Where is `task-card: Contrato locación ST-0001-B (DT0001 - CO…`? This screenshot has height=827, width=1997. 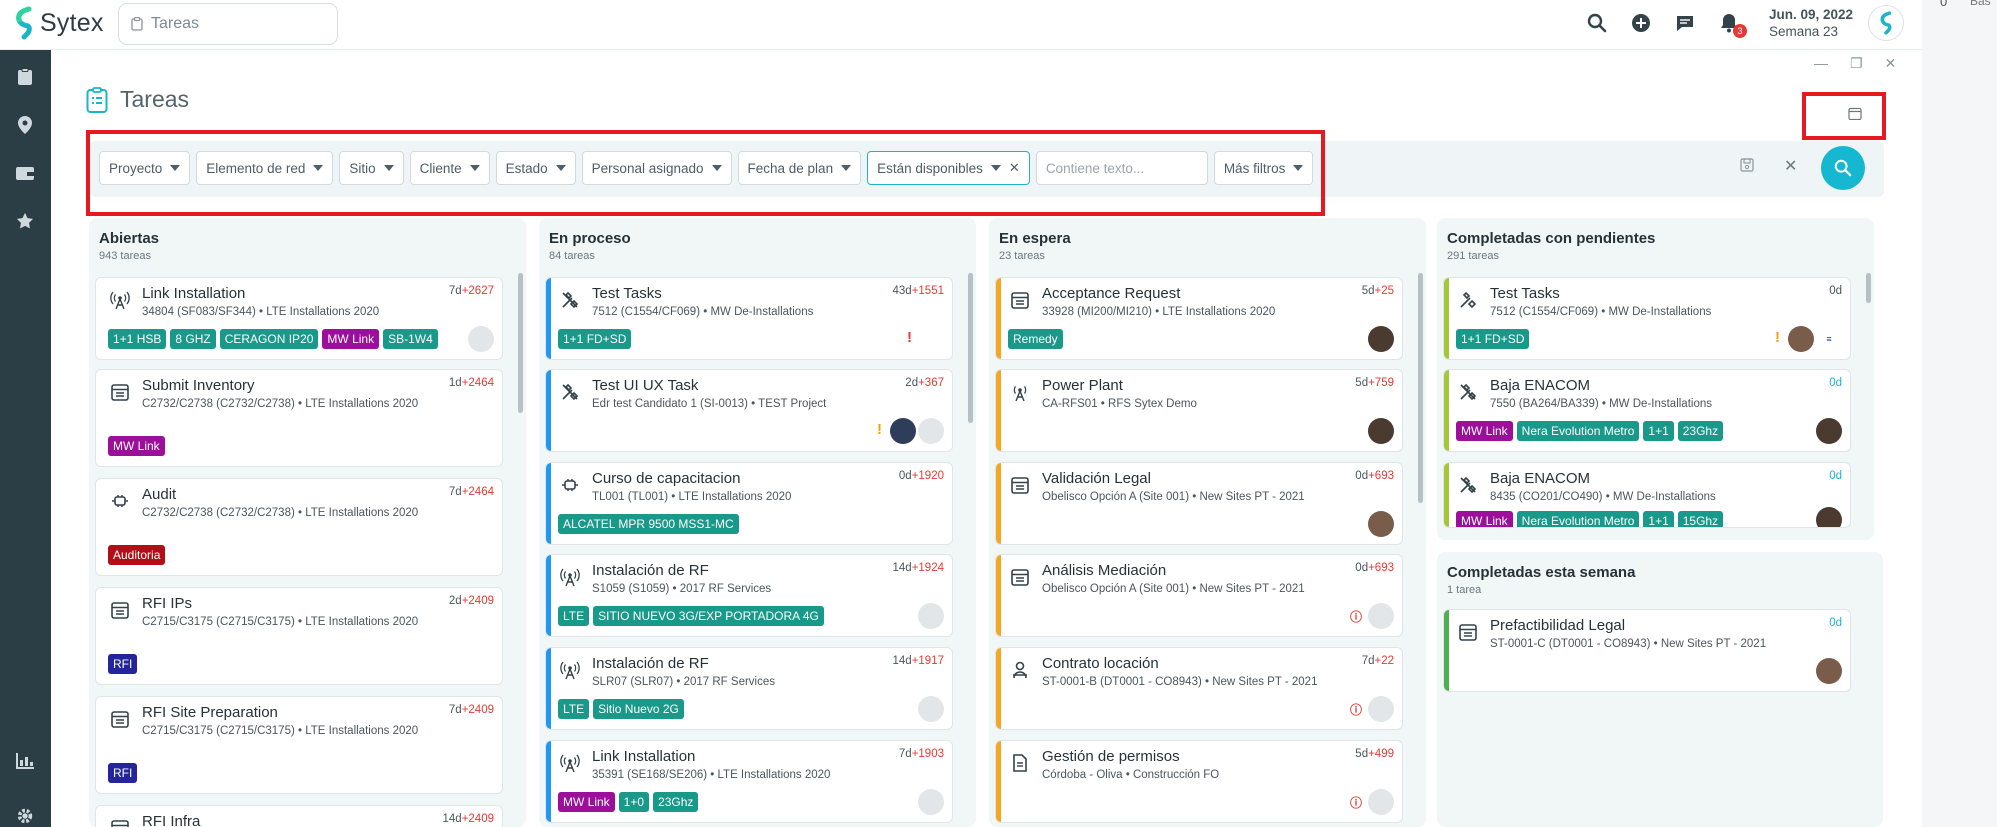
task-card: Contrato locación ST-0001-B (DT0001 - CO… is located at coordinates (1199, 688).